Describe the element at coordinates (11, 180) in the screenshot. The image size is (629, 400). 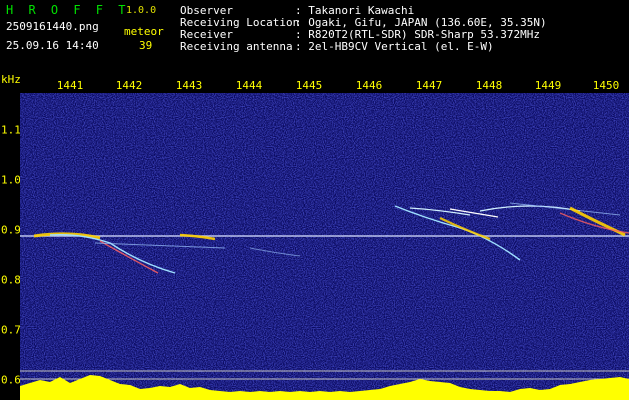
I see `y-tick: 1.0` at that location.